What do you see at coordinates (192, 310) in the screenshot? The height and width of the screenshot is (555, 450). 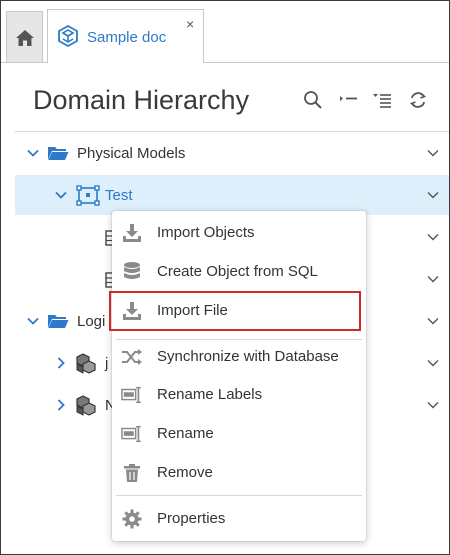 I see `menu-item-label: Import File` at bounding box center [192, 310].